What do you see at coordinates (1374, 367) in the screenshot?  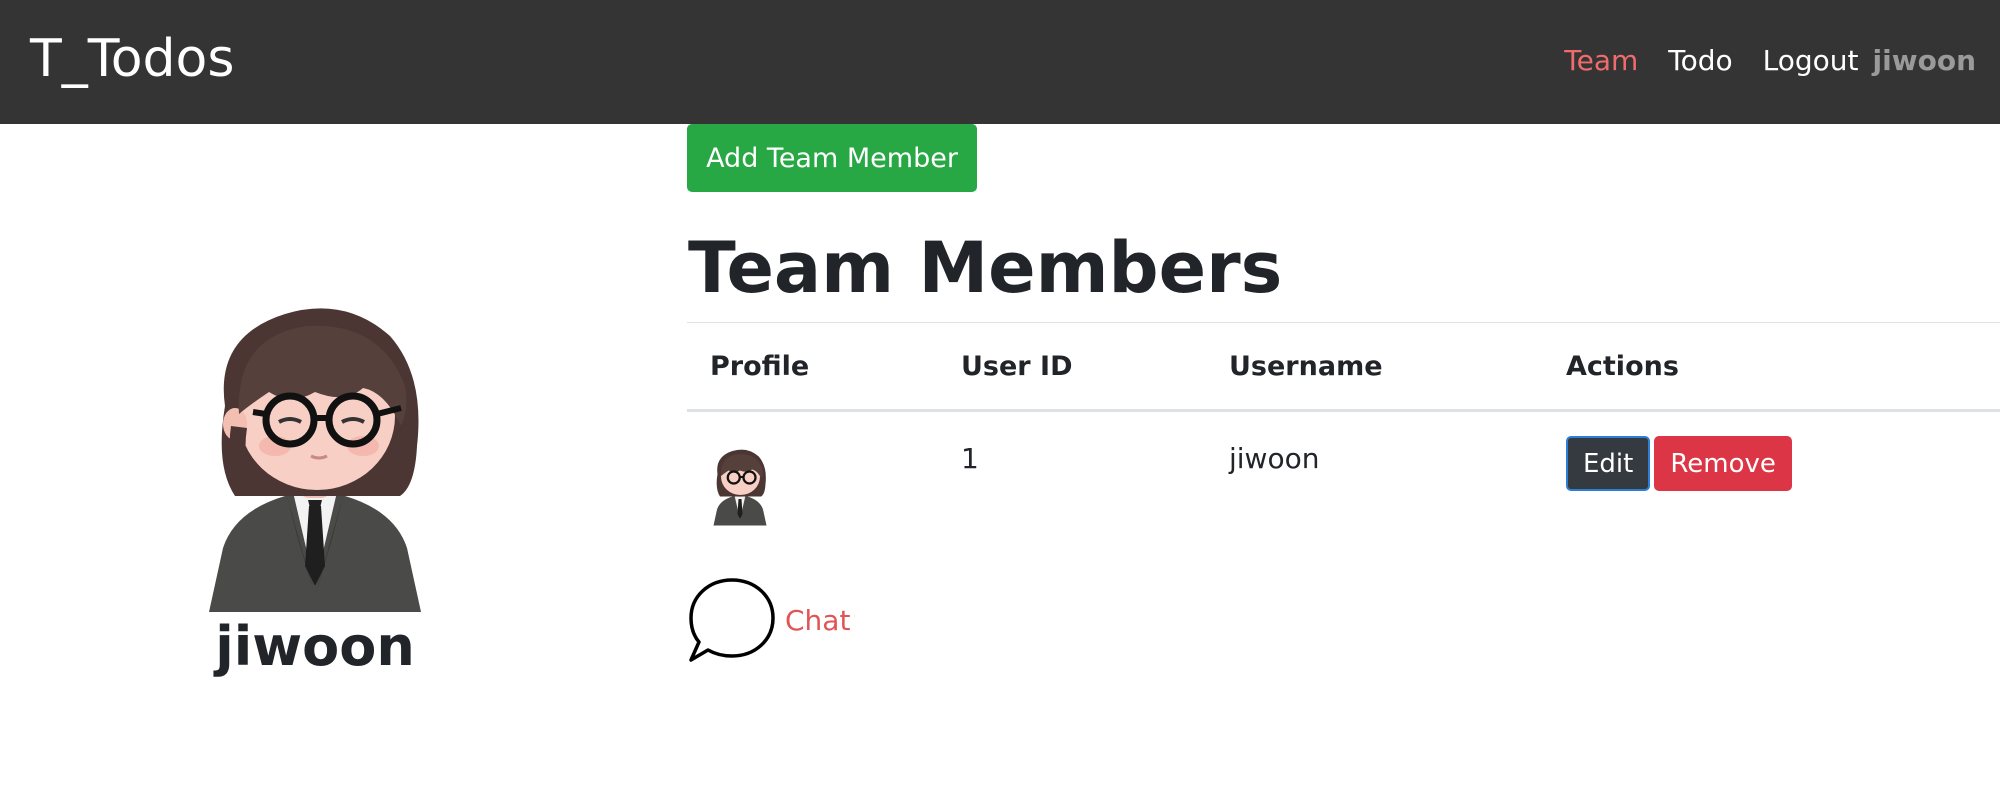 I see `header-username: Username` at bounding box center [1374, 367].